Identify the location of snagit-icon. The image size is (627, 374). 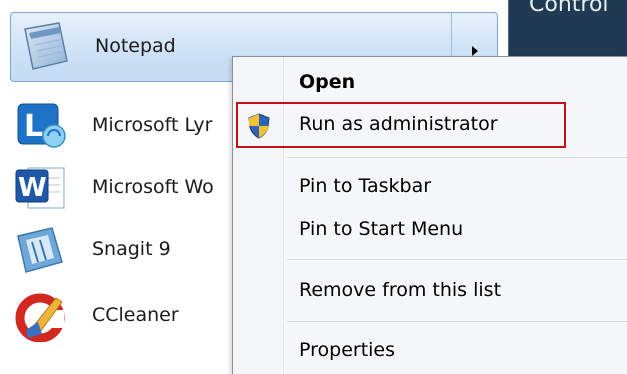
(42, 249).